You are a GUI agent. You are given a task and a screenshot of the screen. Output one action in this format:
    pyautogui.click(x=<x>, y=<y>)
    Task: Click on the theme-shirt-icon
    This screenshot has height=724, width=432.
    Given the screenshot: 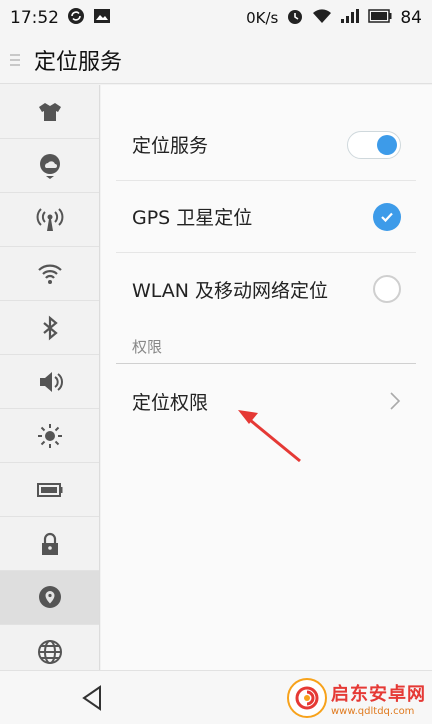 What is the action you would take?
    pyautogui.click(x=49, y=111)
    